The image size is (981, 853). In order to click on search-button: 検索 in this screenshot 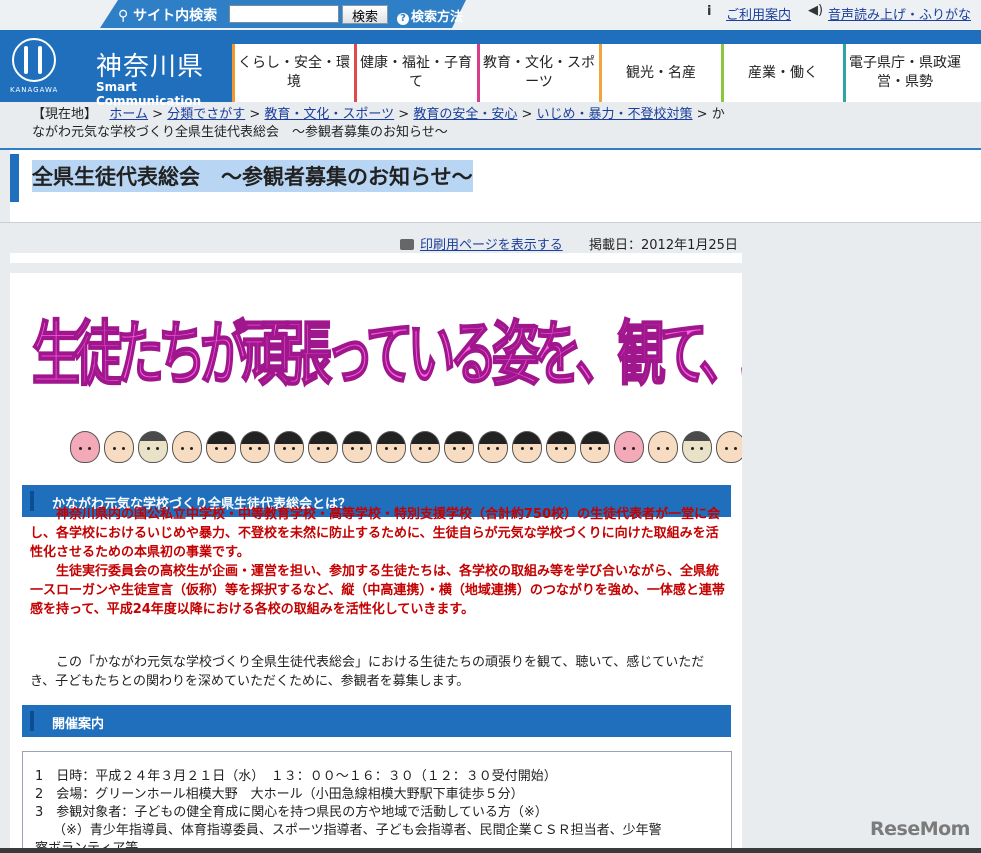, I will do `click(365, 15)`.